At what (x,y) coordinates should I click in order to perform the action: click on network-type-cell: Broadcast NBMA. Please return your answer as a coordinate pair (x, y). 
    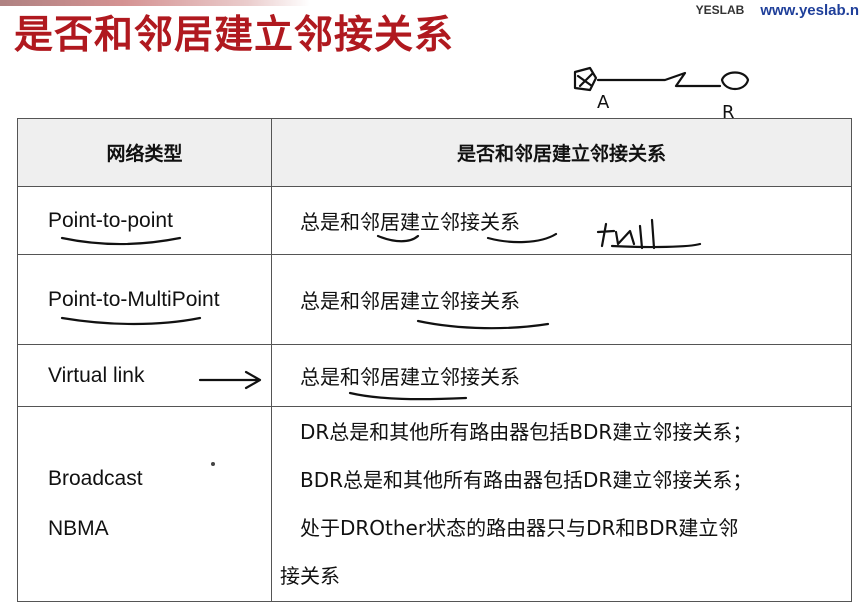
    Looking at the image, I should click on (144, 504).